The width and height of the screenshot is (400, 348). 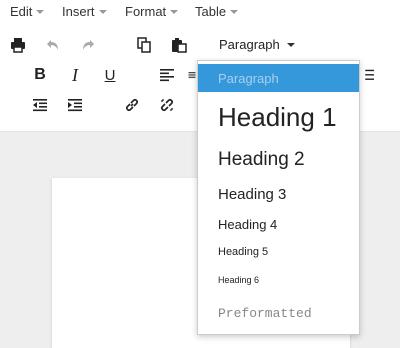 I want to click on copy-icon, so click(x=144, y=45).